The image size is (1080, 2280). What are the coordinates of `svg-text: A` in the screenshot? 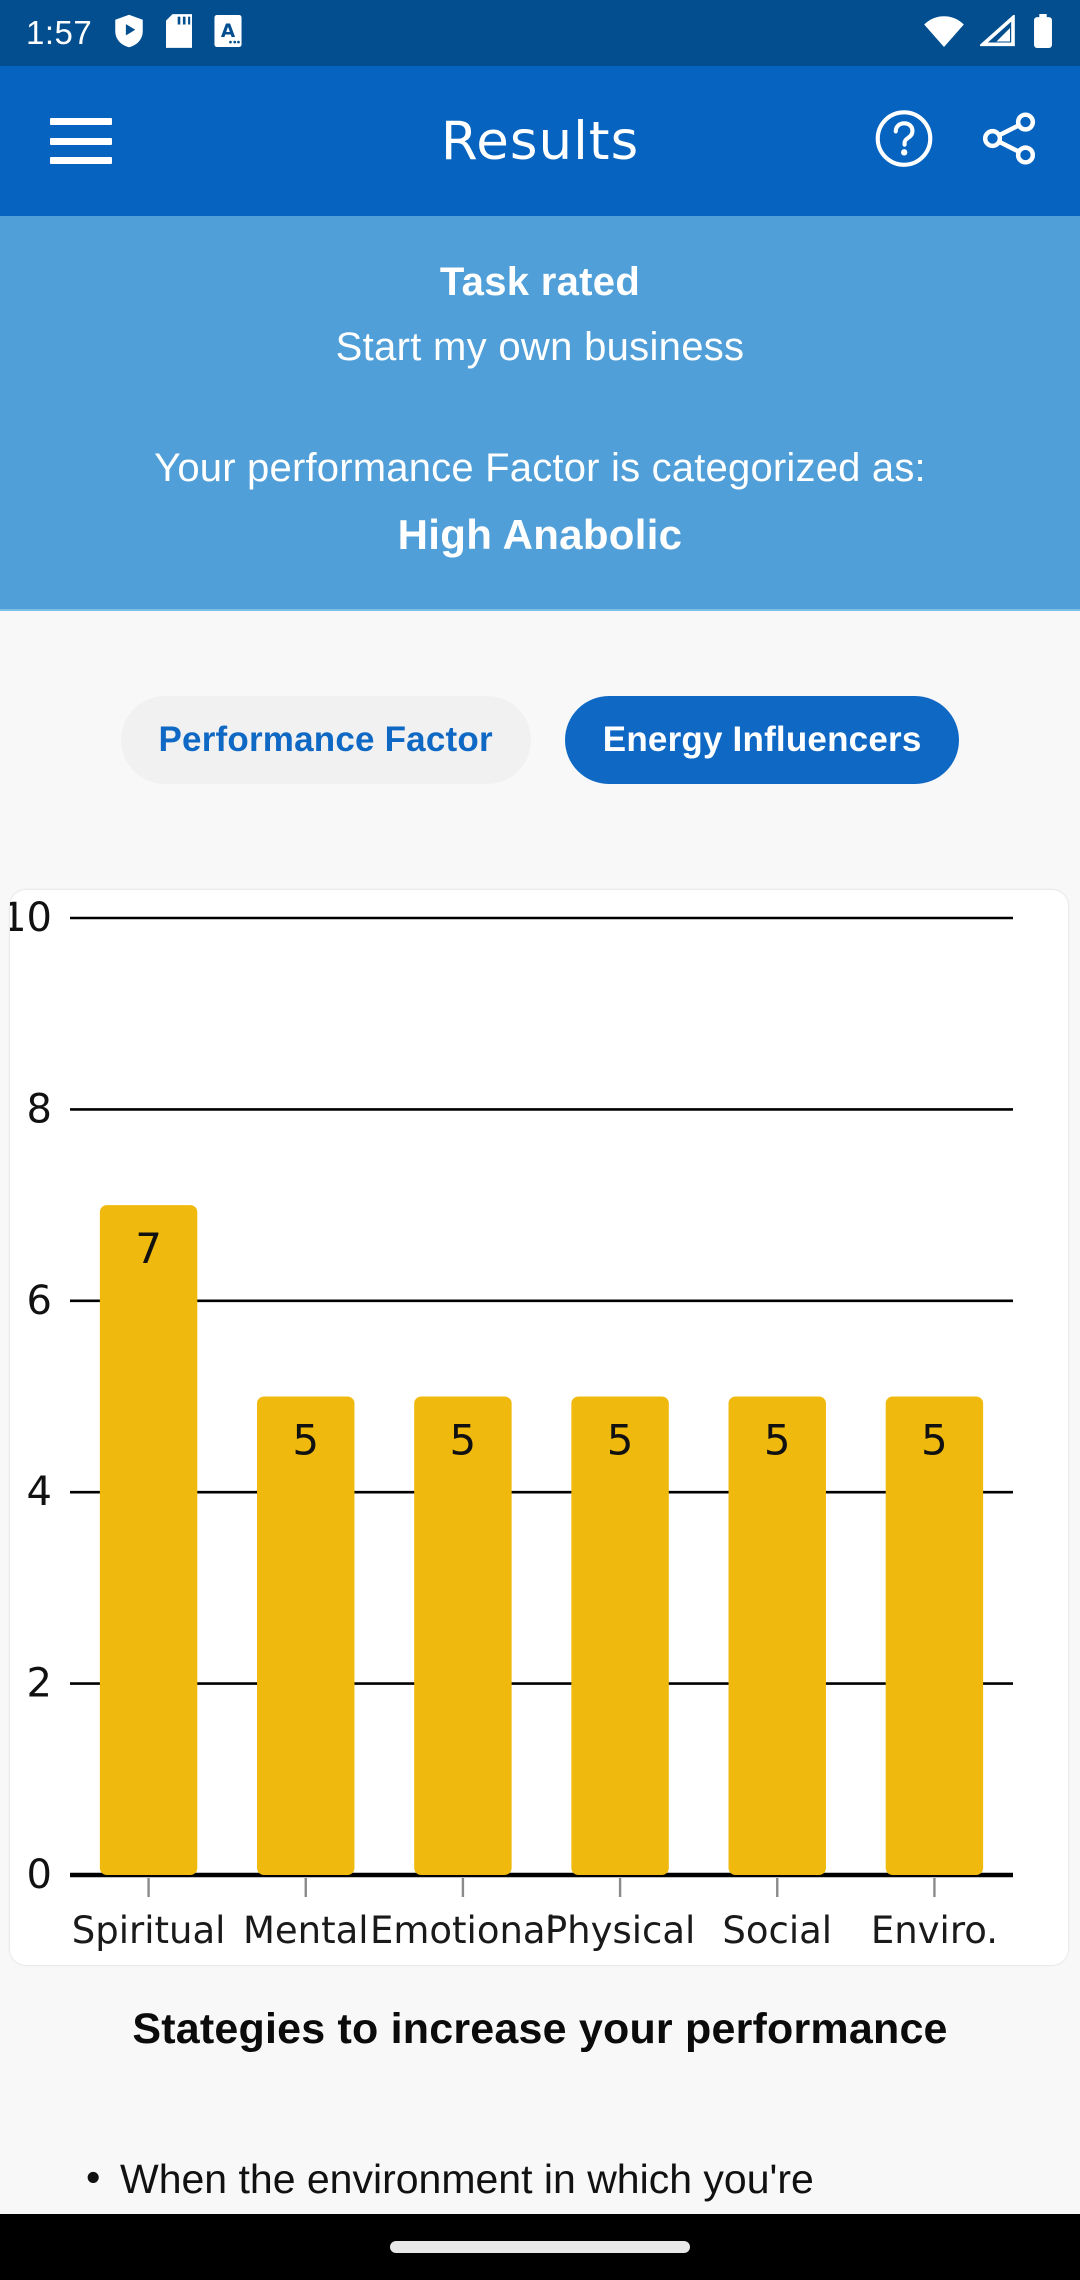 It's located at (228, 31).